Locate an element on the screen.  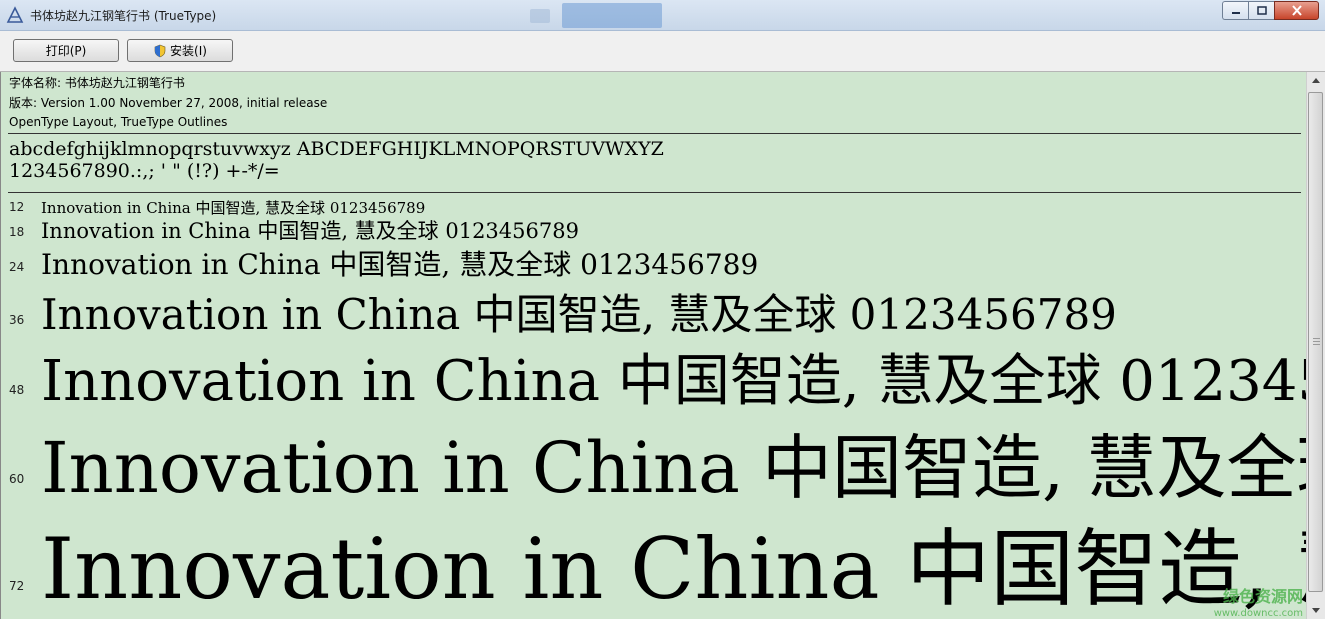
minimize-icon is located at coordinates (1235, 12).